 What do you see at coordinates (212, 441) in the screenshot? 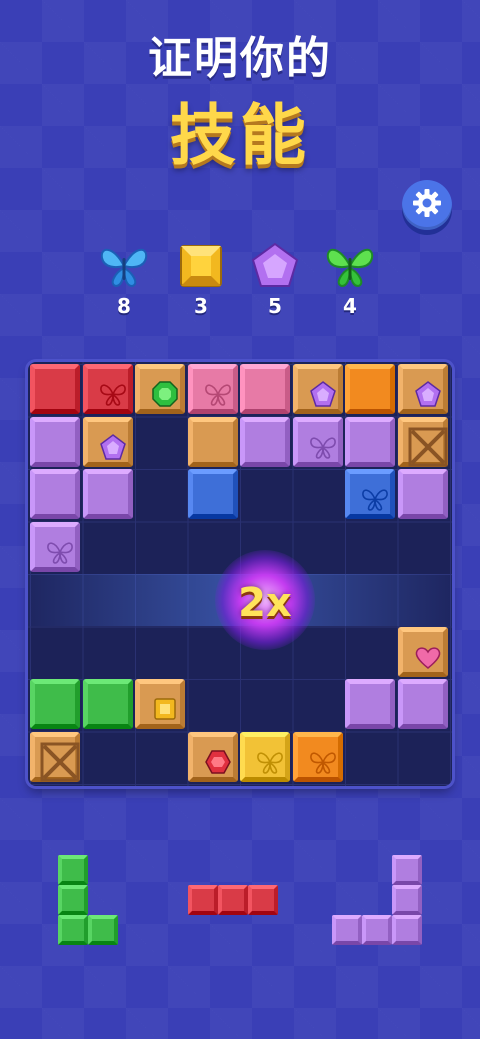
I see `block-wood` at bounding box center [212, 441].